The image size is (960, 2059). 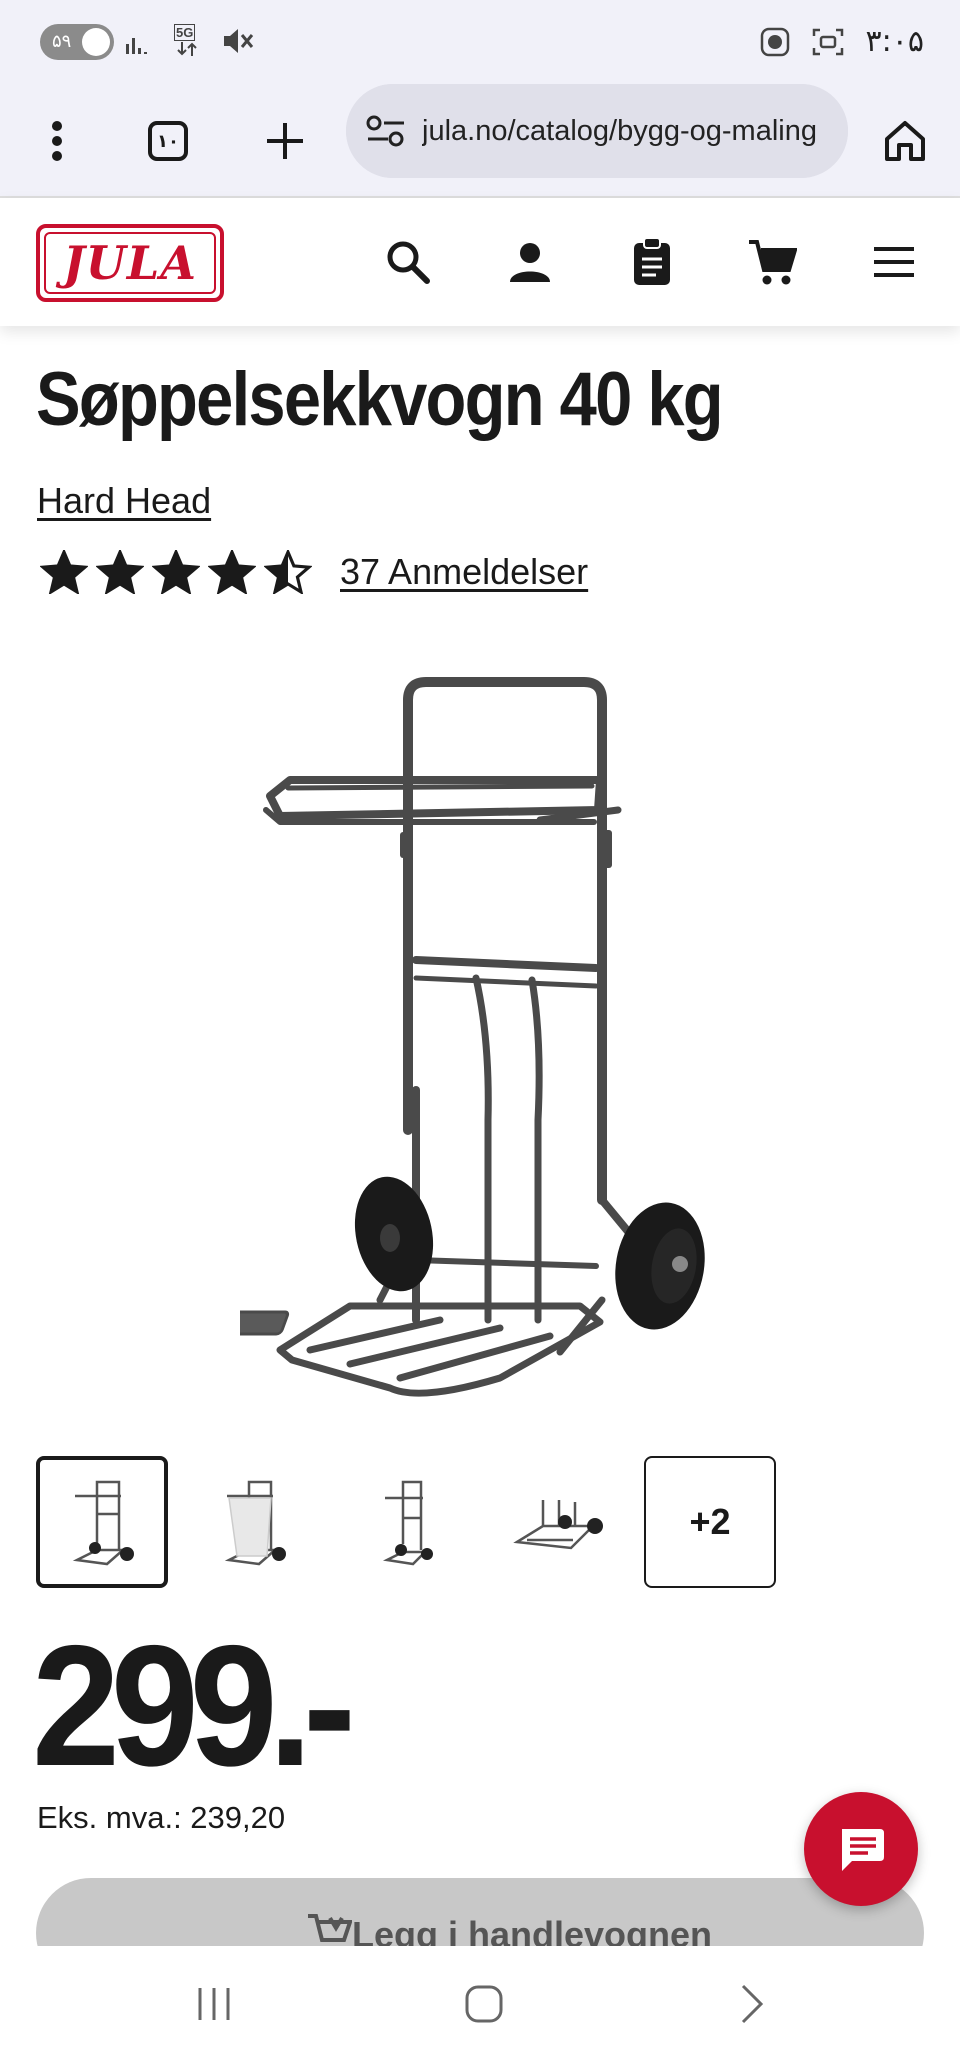 I want to click on cart-icon, so click(x=773, y=262).